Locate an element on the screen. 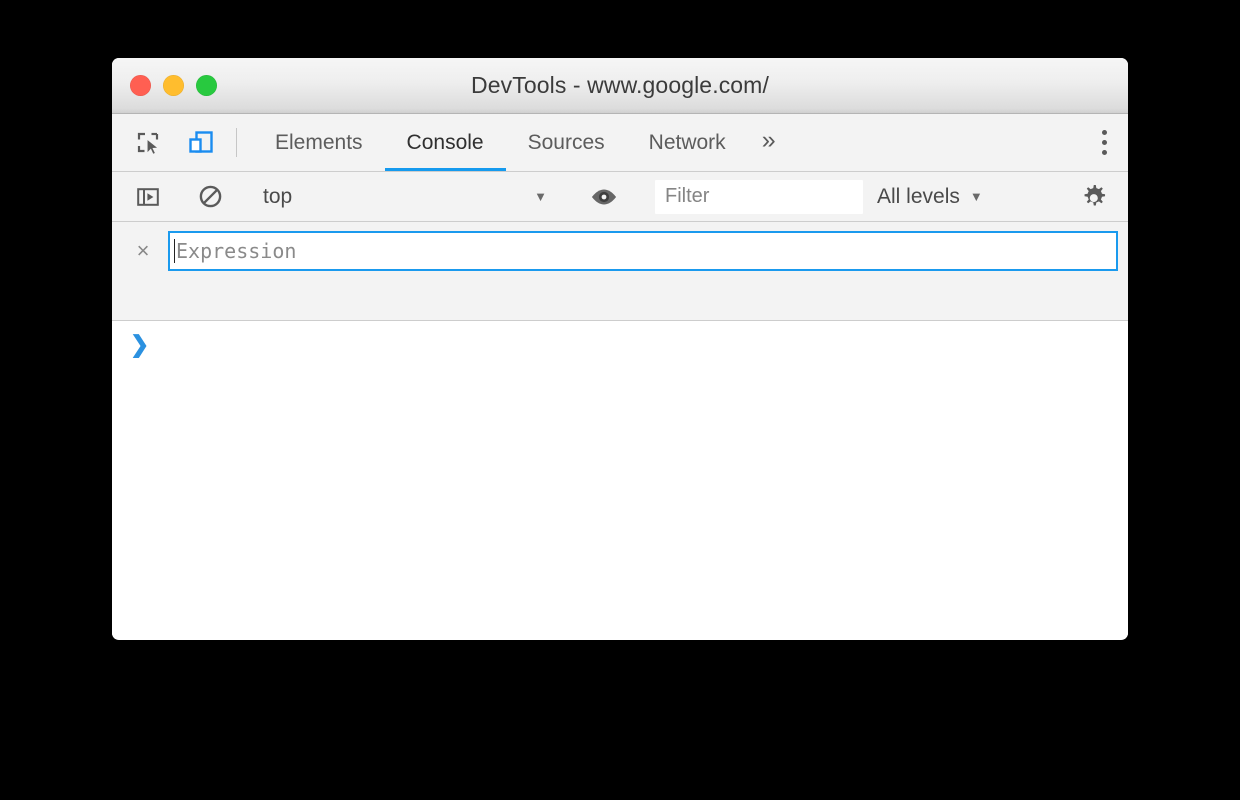 The height and width of the screenshot is (800, 1240). console-prompt-input is located at coordinates (646, 345).